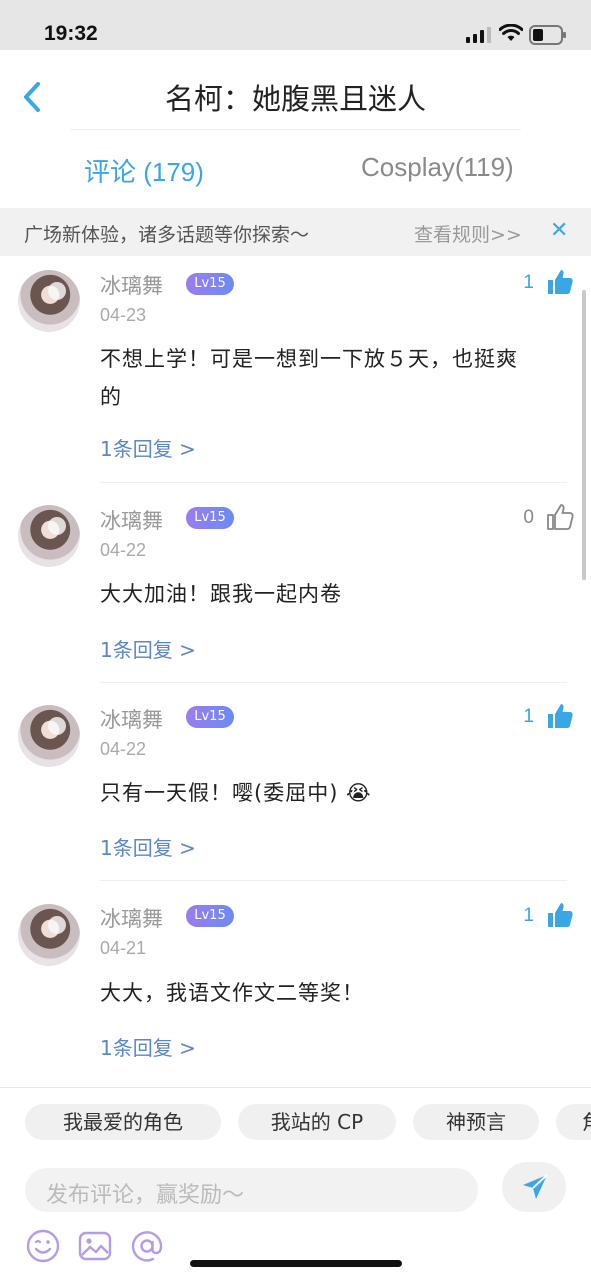  I want to click on send-icon, so click(535, 1186).